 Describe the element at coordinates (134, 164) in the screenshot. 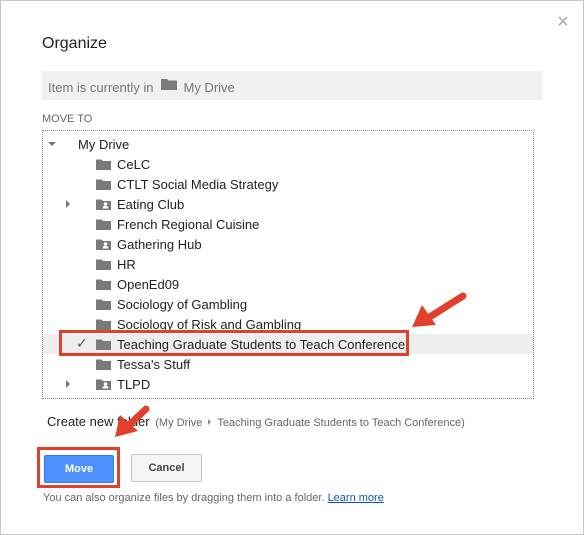

I see `tree-item-label: CeLC` at that location.